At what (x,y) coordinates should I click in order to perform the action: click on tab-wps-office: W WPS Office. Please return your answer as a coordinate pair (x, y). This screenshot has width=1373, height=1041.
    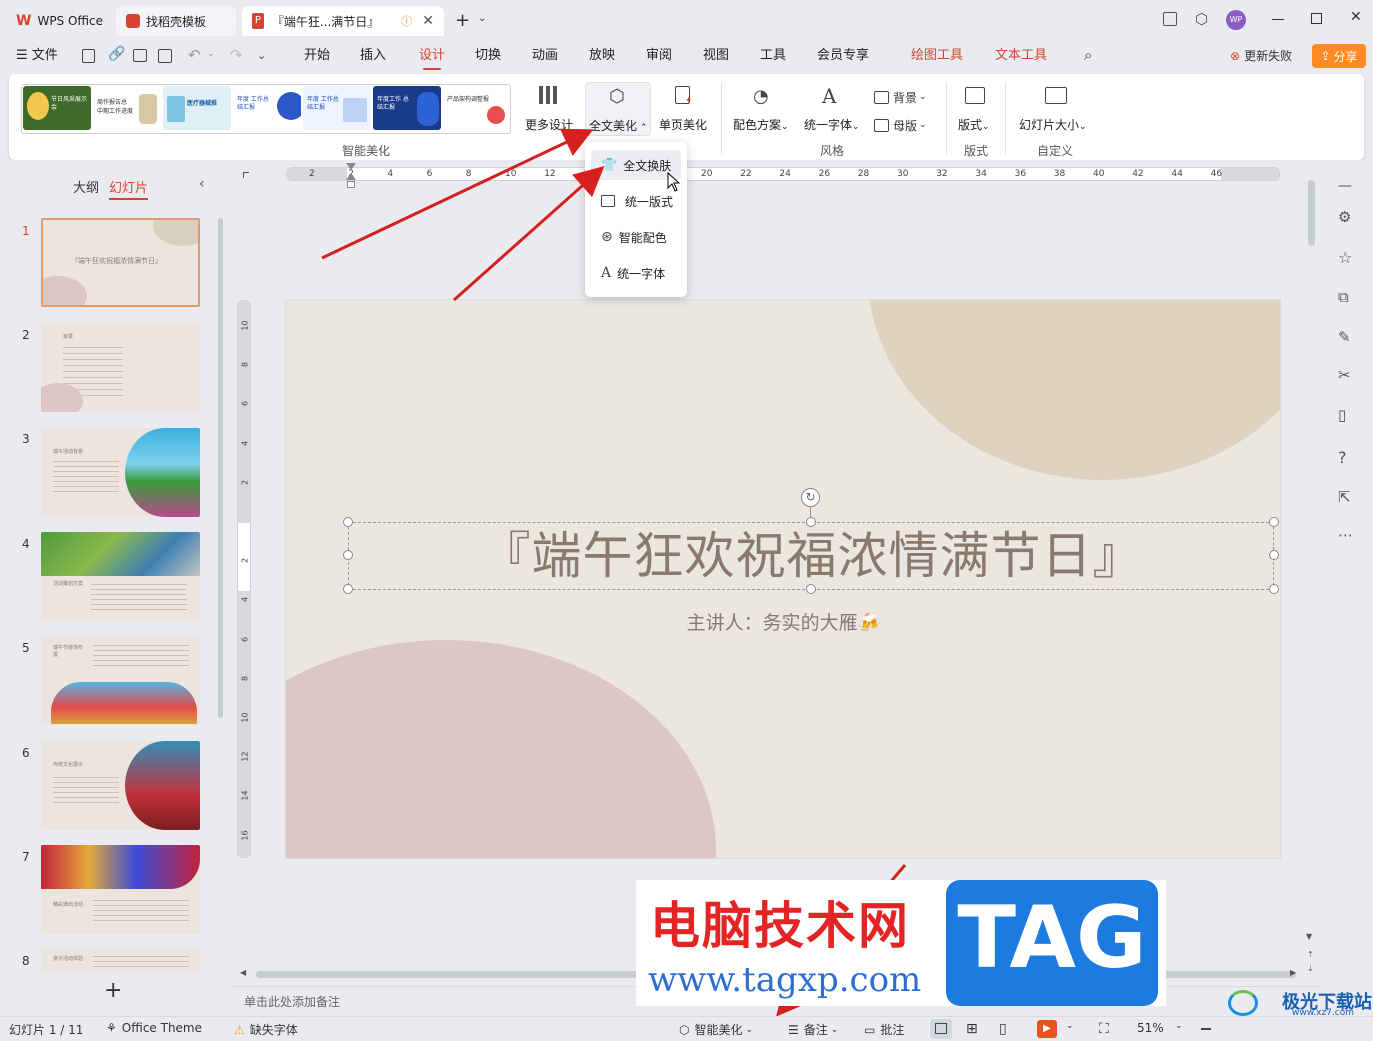
    Looking at the image, I should click on (58, 21).